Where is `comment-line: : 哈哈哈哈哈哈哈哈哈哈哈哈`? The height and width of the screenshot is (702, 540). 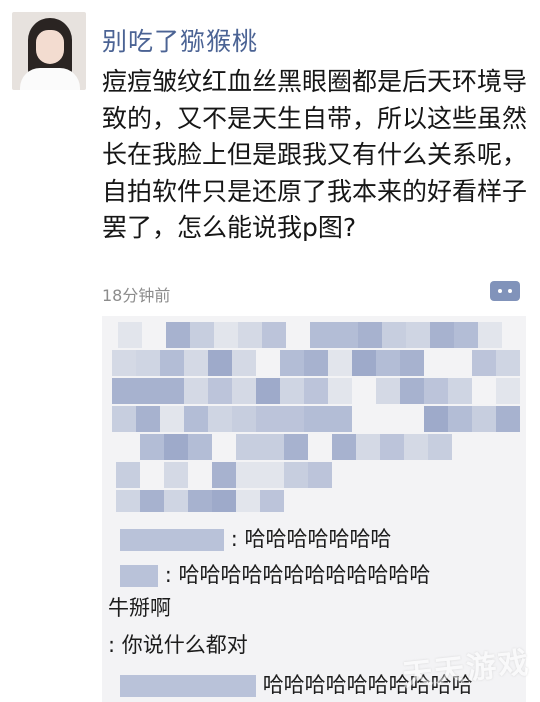
comment-line: : 哈哈哈哈哈哈哈哈哈哈哈哈 is located at coordinates (275, 575).